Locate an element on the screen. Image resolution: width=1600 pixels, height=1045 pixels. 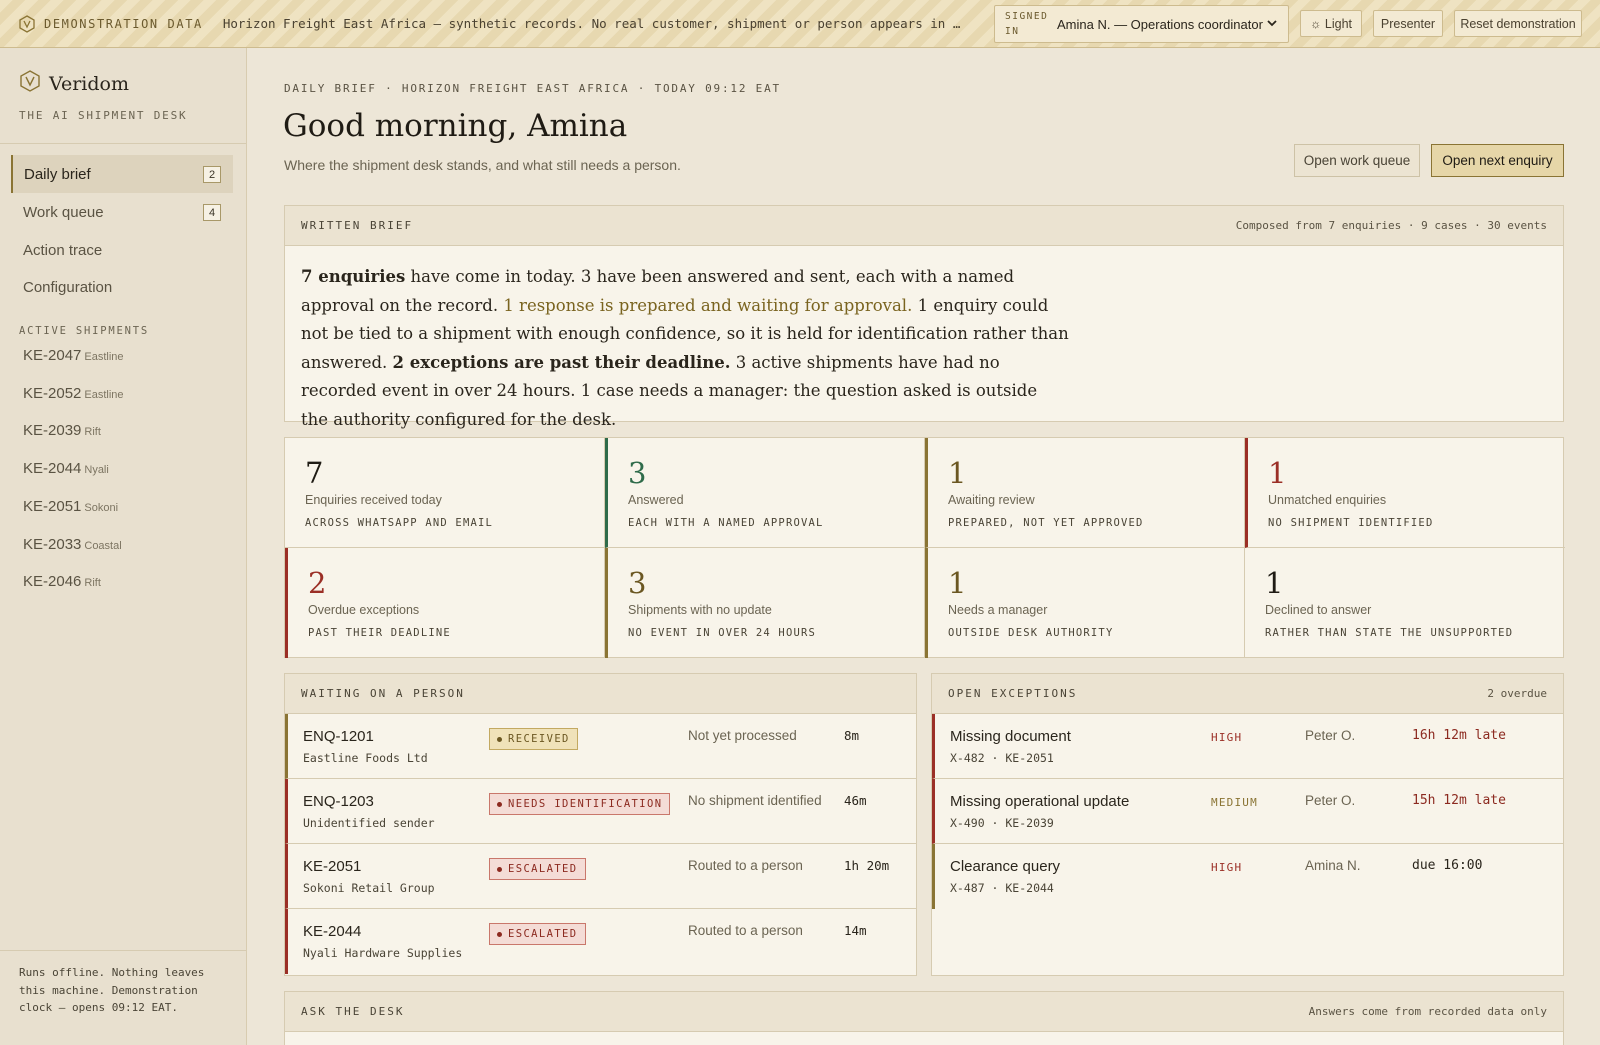
stat-sub: NO EVENT IN OVER 24 HOURS is located at coordinates (722, 633).